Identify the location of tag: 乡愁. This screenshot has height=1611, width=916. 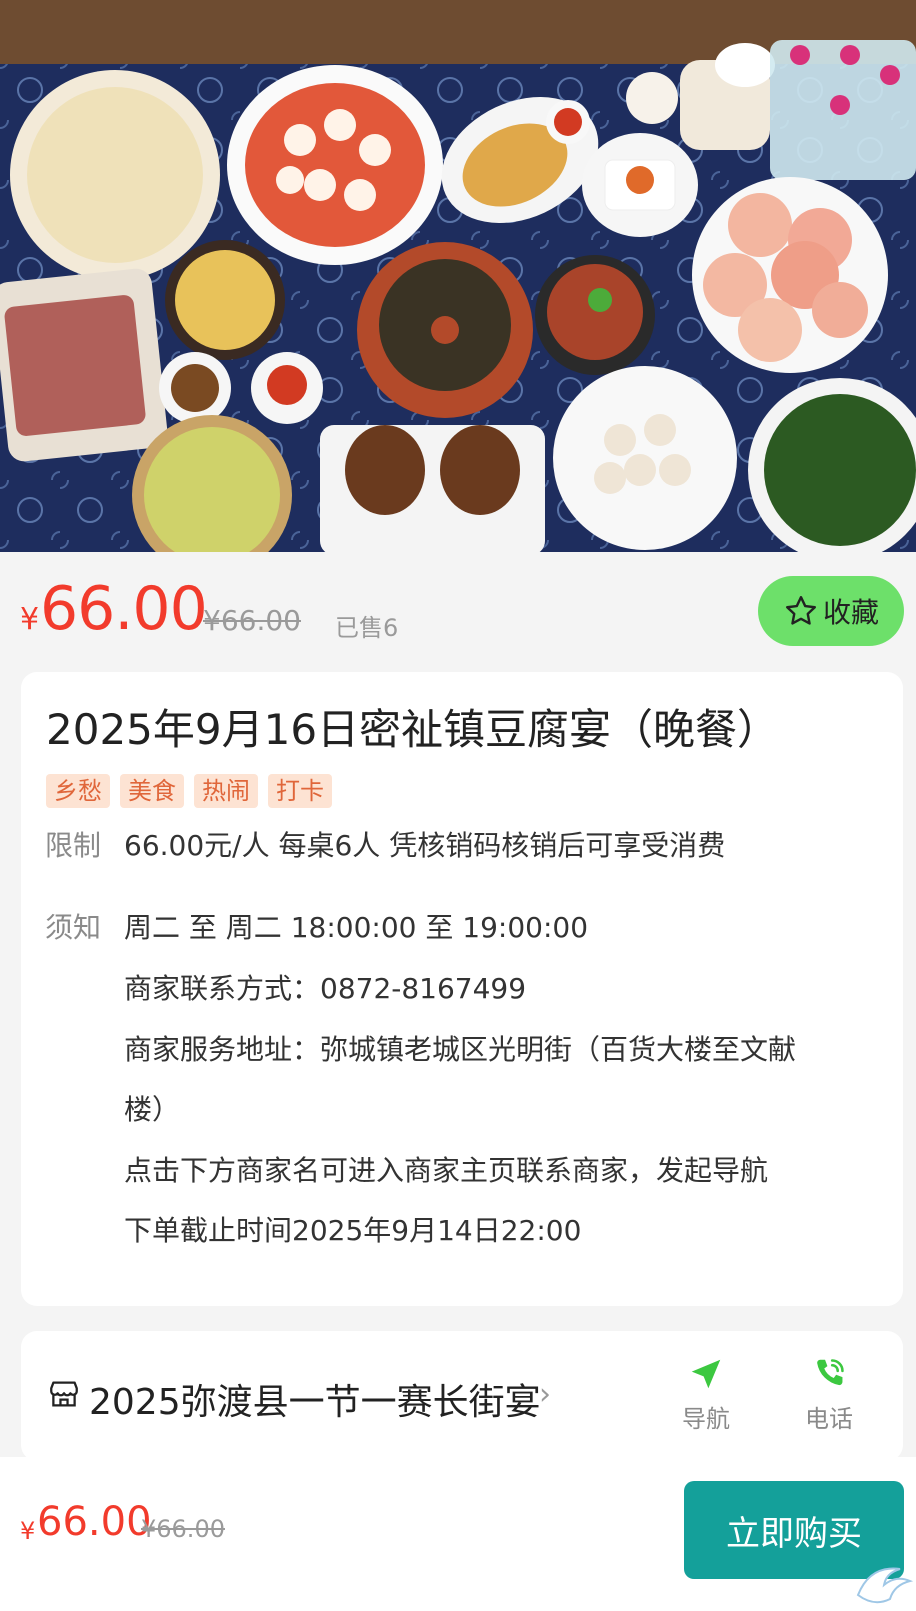
(78, 791).